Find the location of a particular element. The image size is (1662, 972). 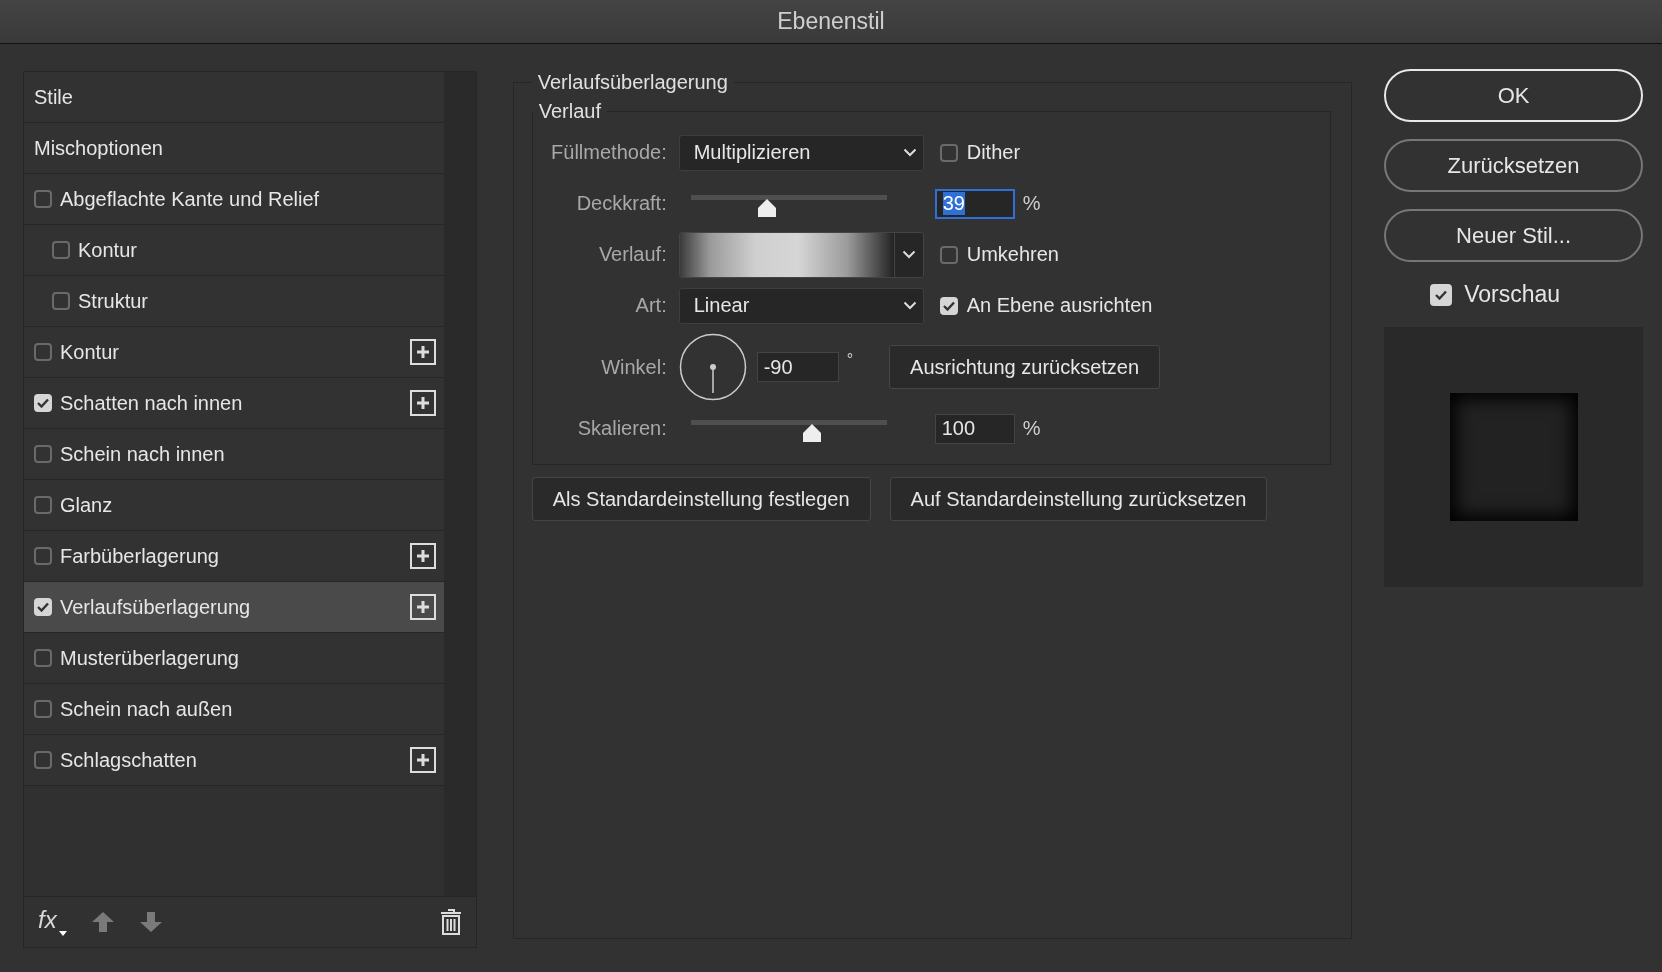

unit-label: ° is located at coordinates (850, 360).